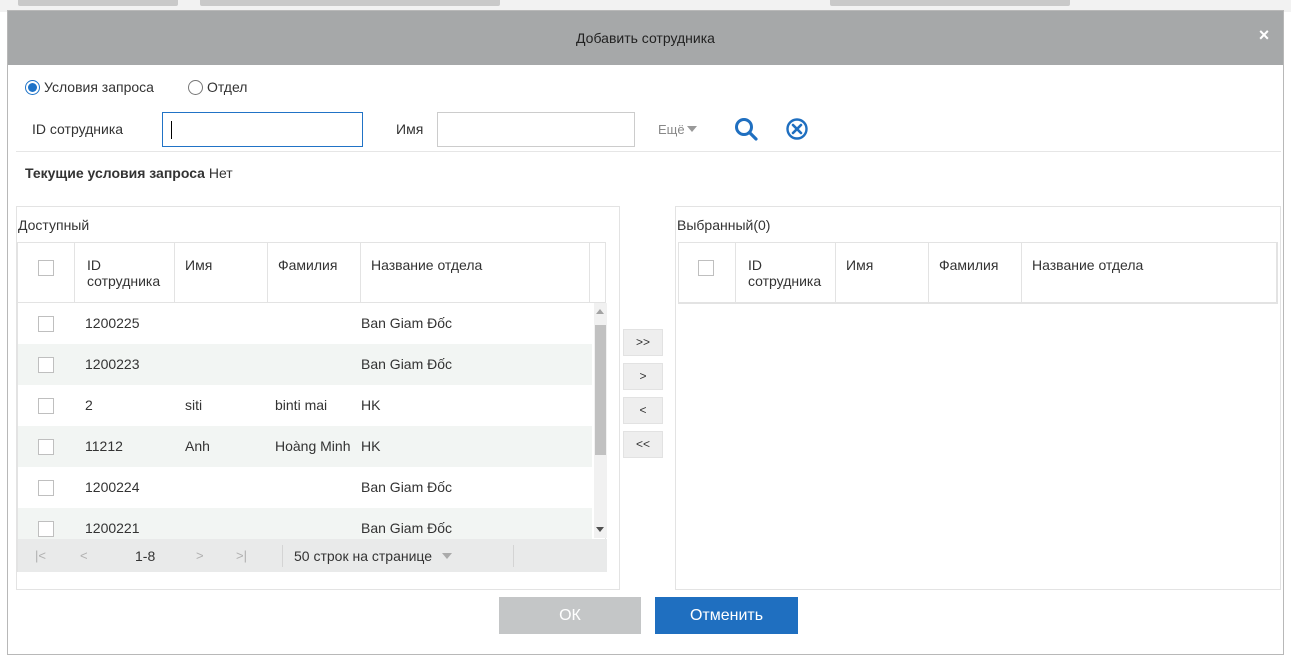 This screenshot has width=1291, height=655. I want to click on radio-department: Отдел, so click(217, 87).